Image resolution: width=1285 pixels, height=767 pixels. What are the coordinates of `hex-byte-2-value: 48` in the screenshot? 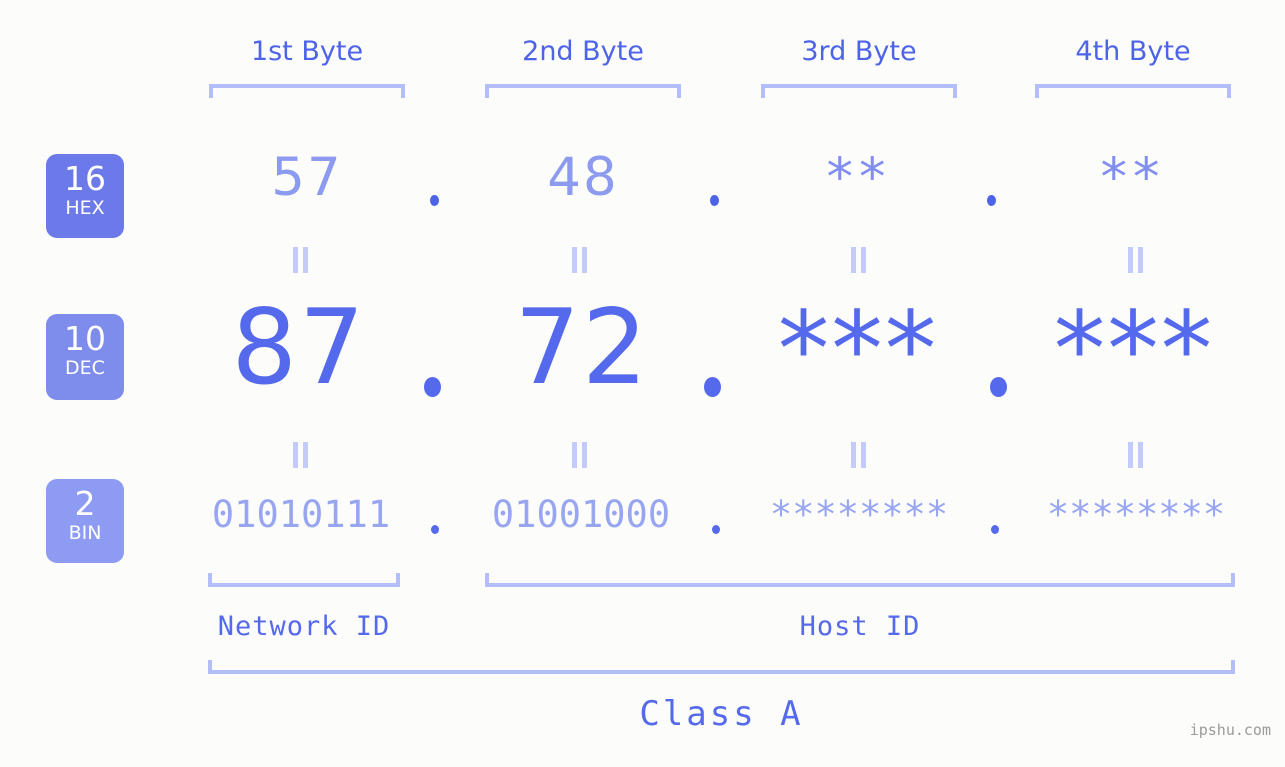 It's located at (583, 177).